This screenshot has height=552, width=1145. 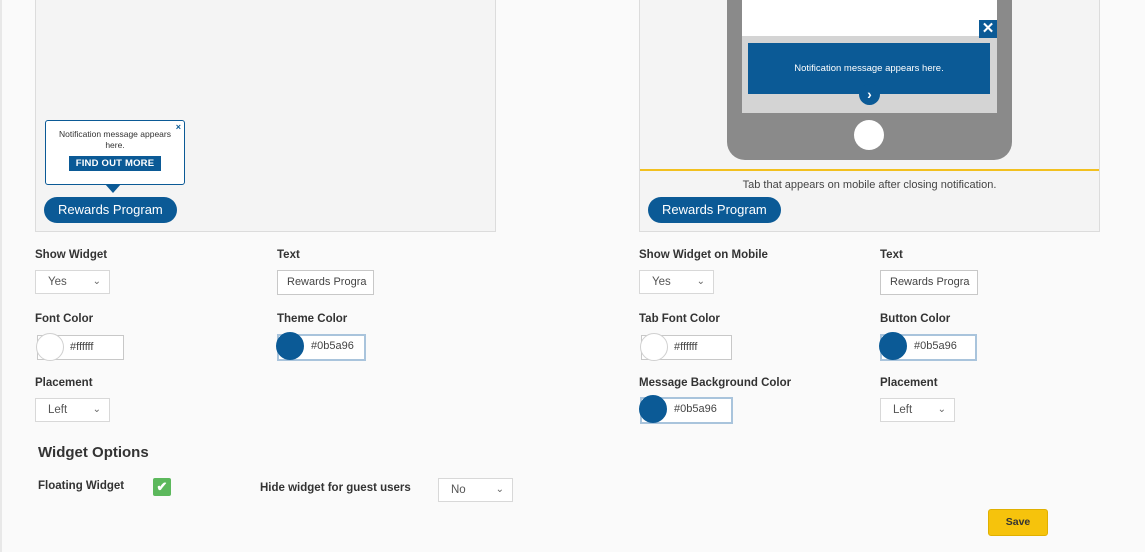 I want to click on message-bg-color-input: #0b5a96, so click(x=686, y=409).